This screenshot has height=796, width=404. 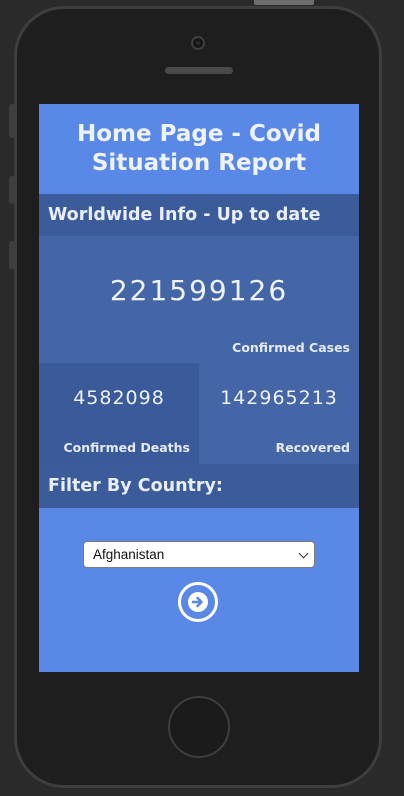 What do you see at coordinates (312, 447) in the screenshot?
I see `recovered-label: Recovered` at bounding box center [312, 447].